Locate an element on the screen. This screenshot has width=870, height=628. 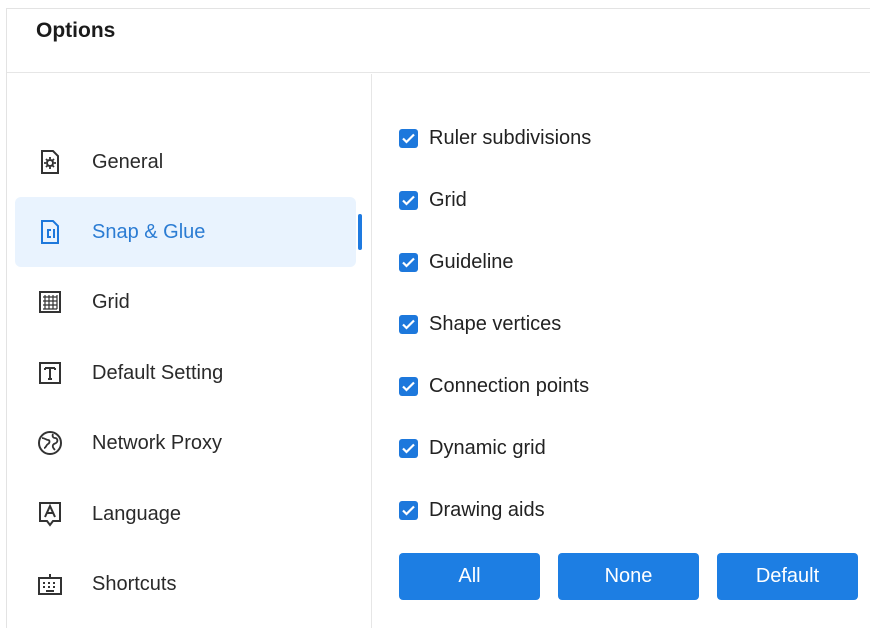
reset-default-button: Default is located at coordinates (787, 576).